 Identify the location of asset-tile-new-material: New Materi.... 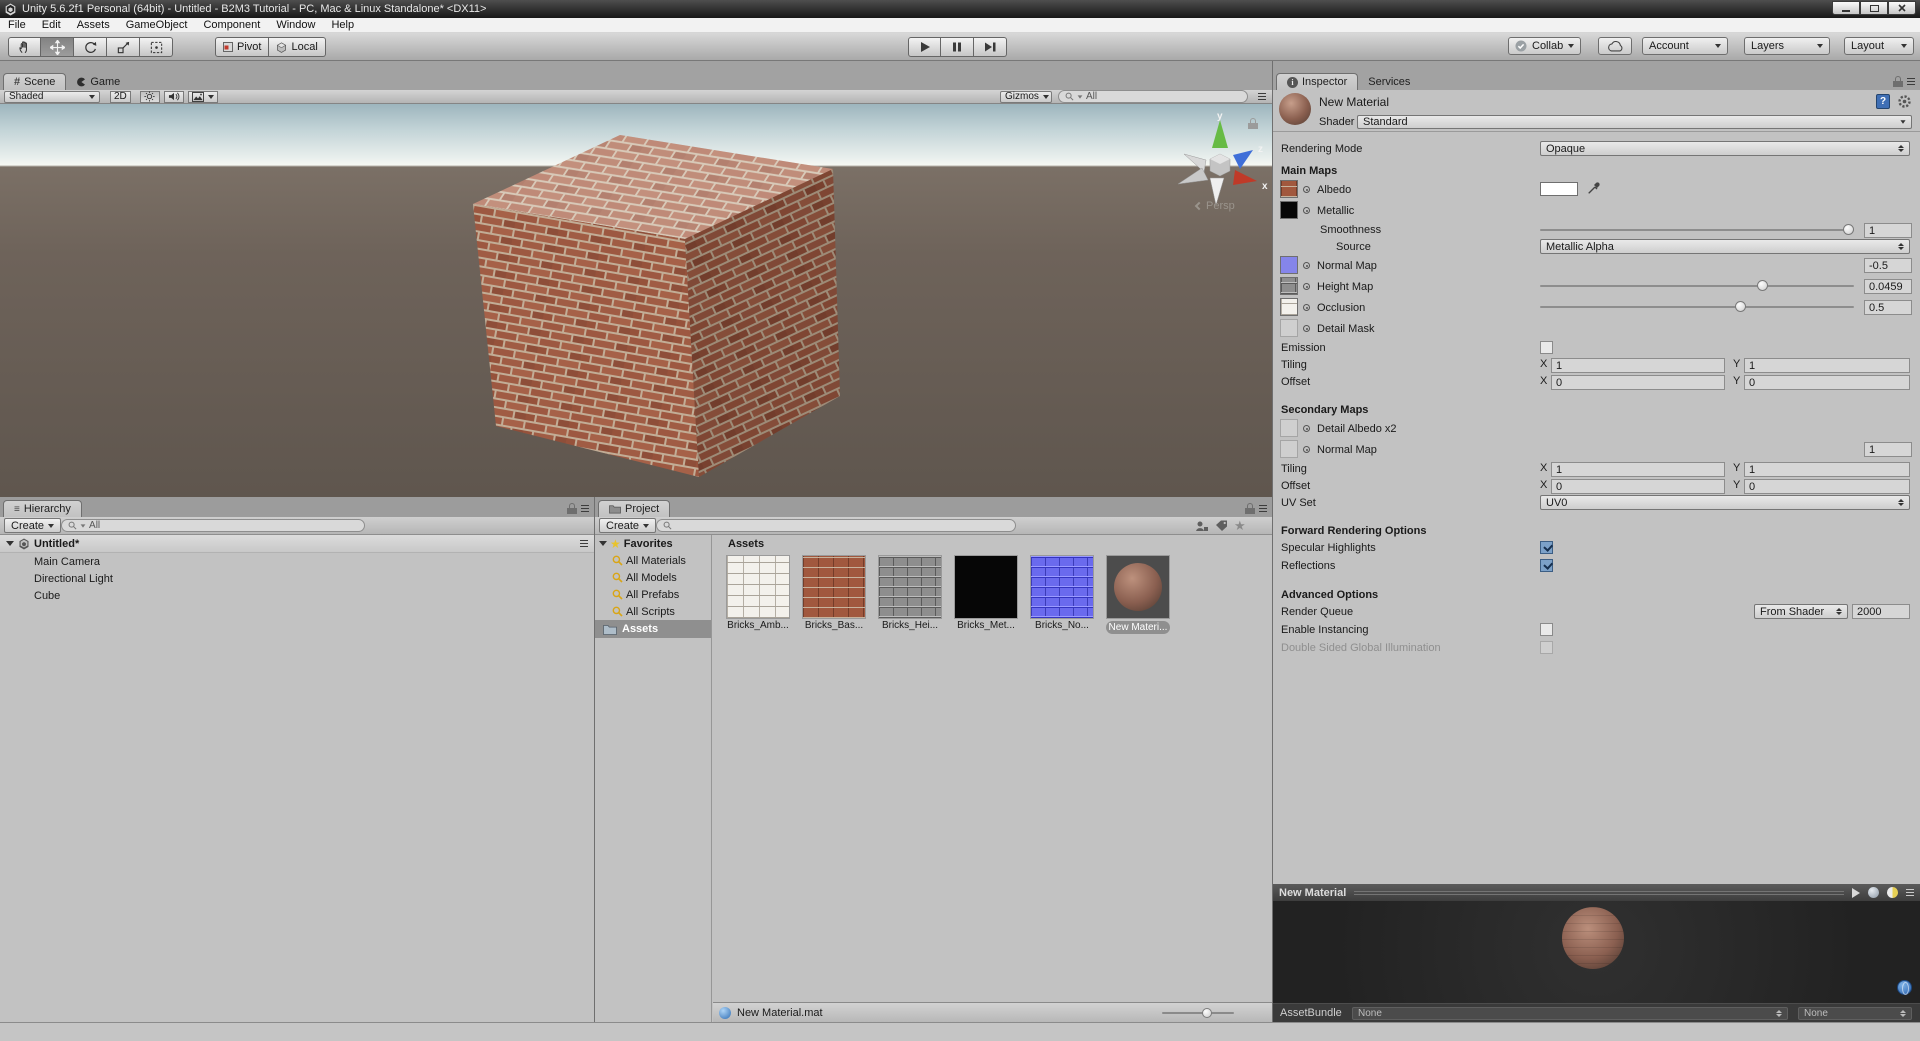
(1138, 594).